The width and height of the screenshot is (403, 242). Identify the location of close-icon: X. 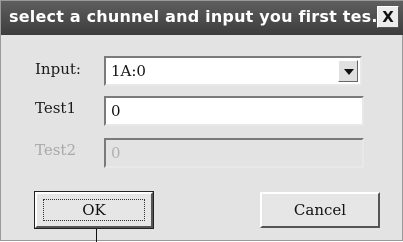
(388, 17).